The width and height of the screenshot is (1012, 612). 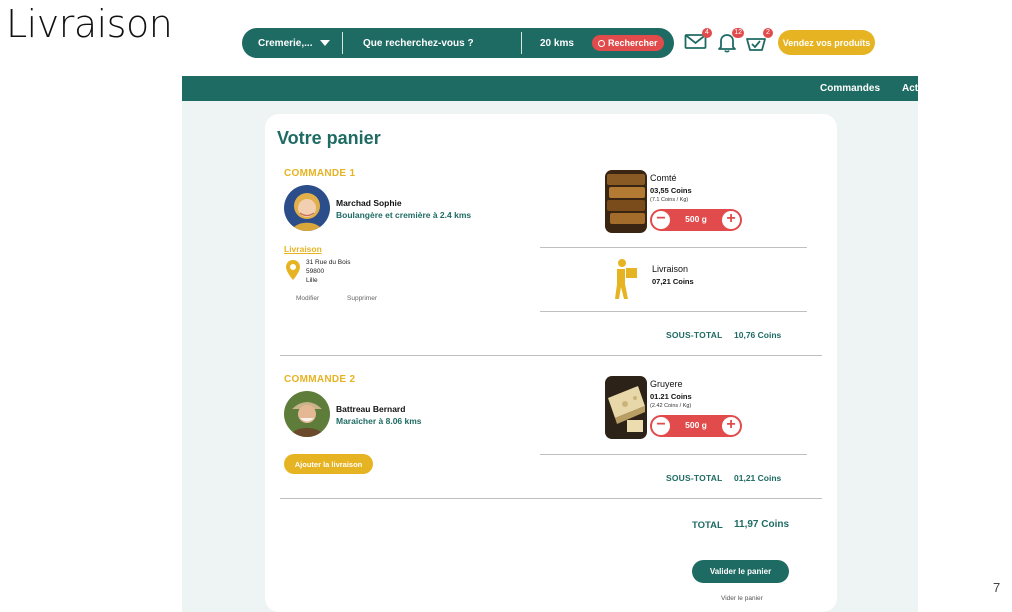 I want to click on product-image-comte, so click(x=626, y=201).